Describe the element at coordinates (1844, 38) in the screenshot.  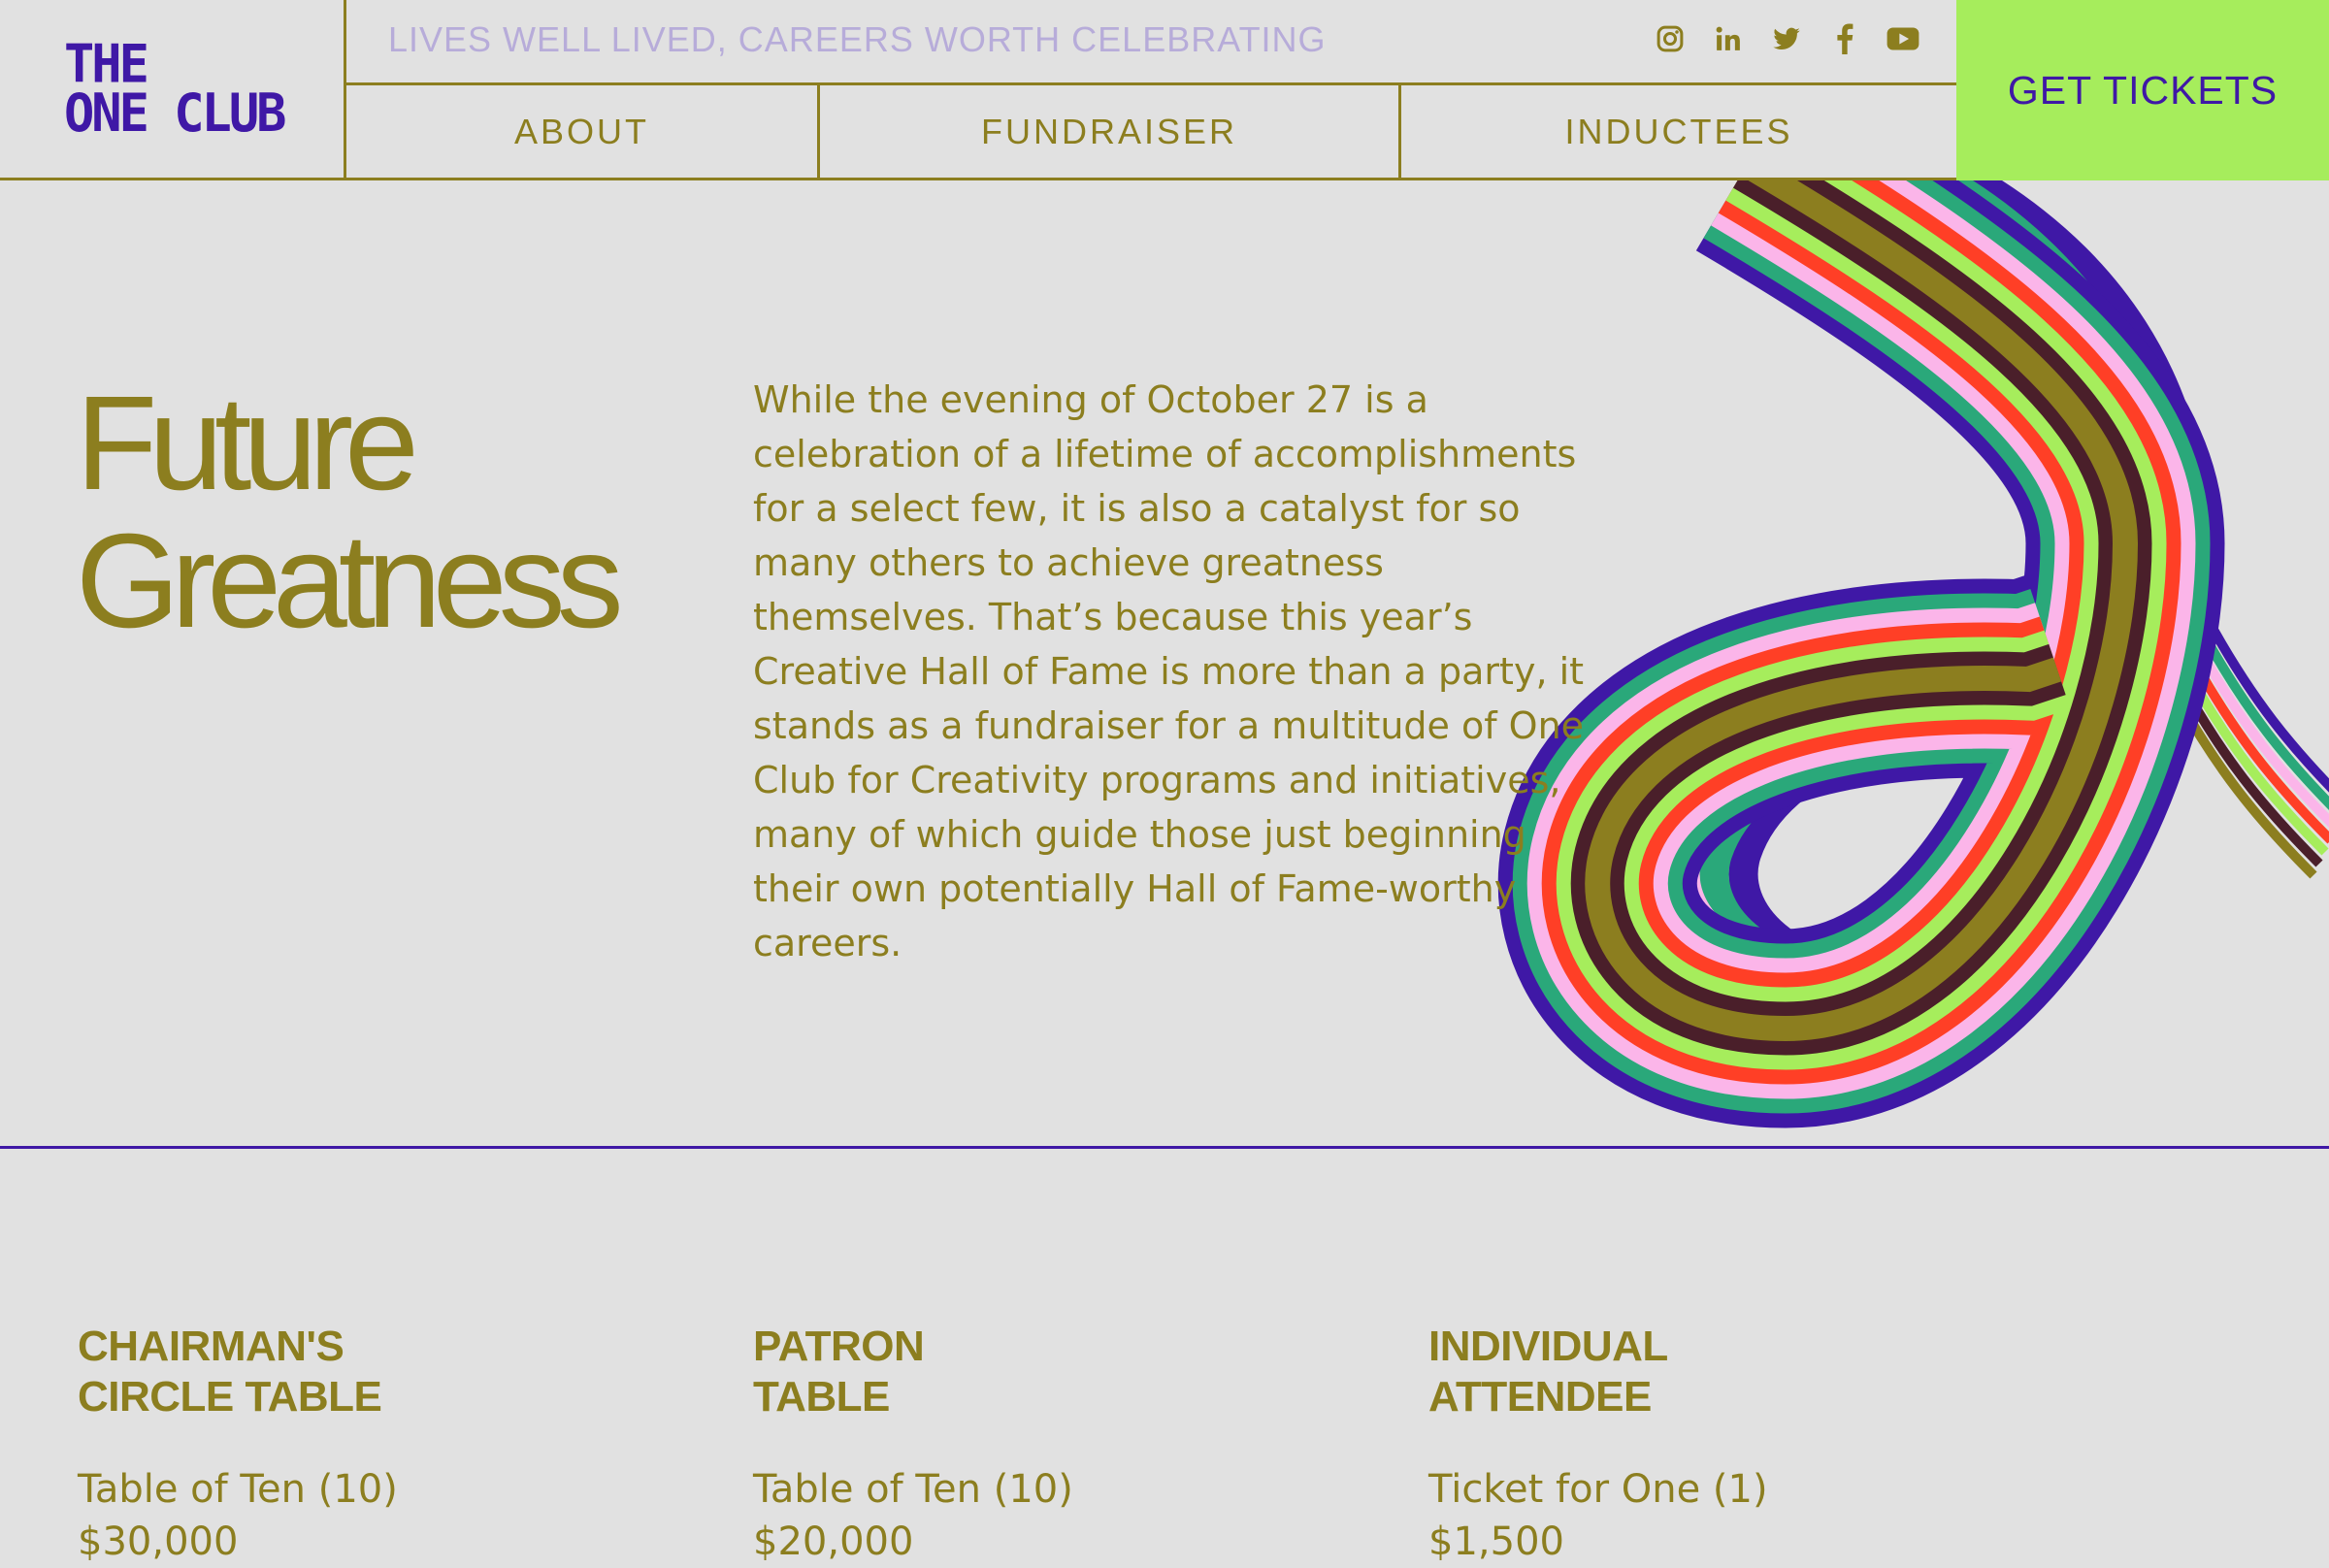
I see `facebook-icon` at that location.